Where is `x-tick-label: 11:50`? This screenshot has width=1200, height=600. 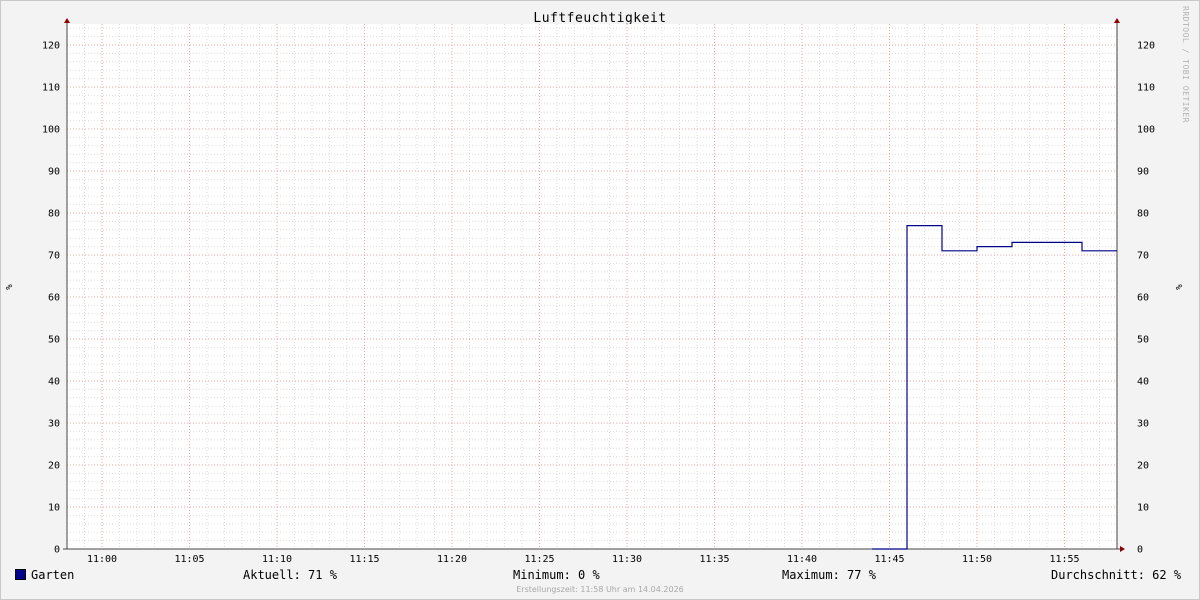 x-tick-label: 11:50 is located at coordinates (977, 559).